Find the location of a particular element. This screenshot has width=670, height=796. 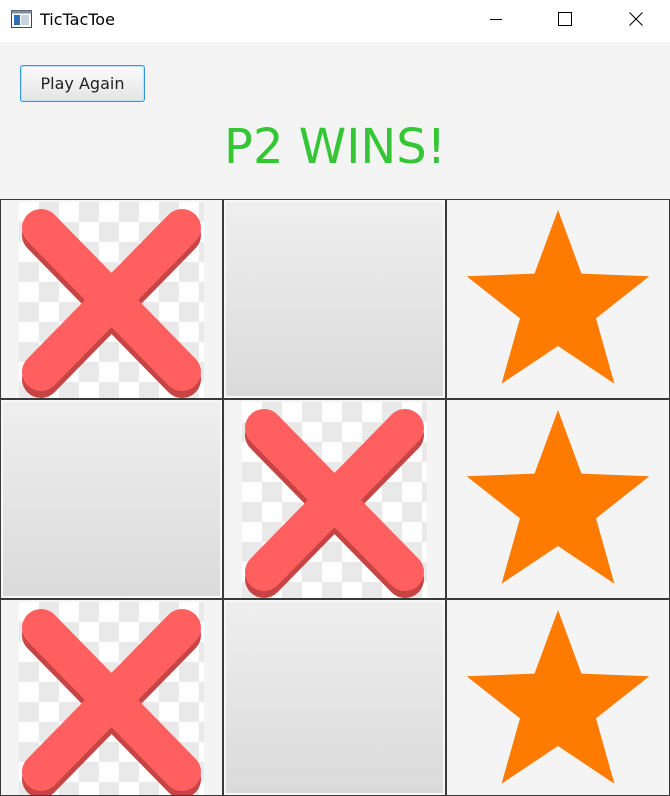

board-cell-r1-c3 is located at coordinates (558, 299).